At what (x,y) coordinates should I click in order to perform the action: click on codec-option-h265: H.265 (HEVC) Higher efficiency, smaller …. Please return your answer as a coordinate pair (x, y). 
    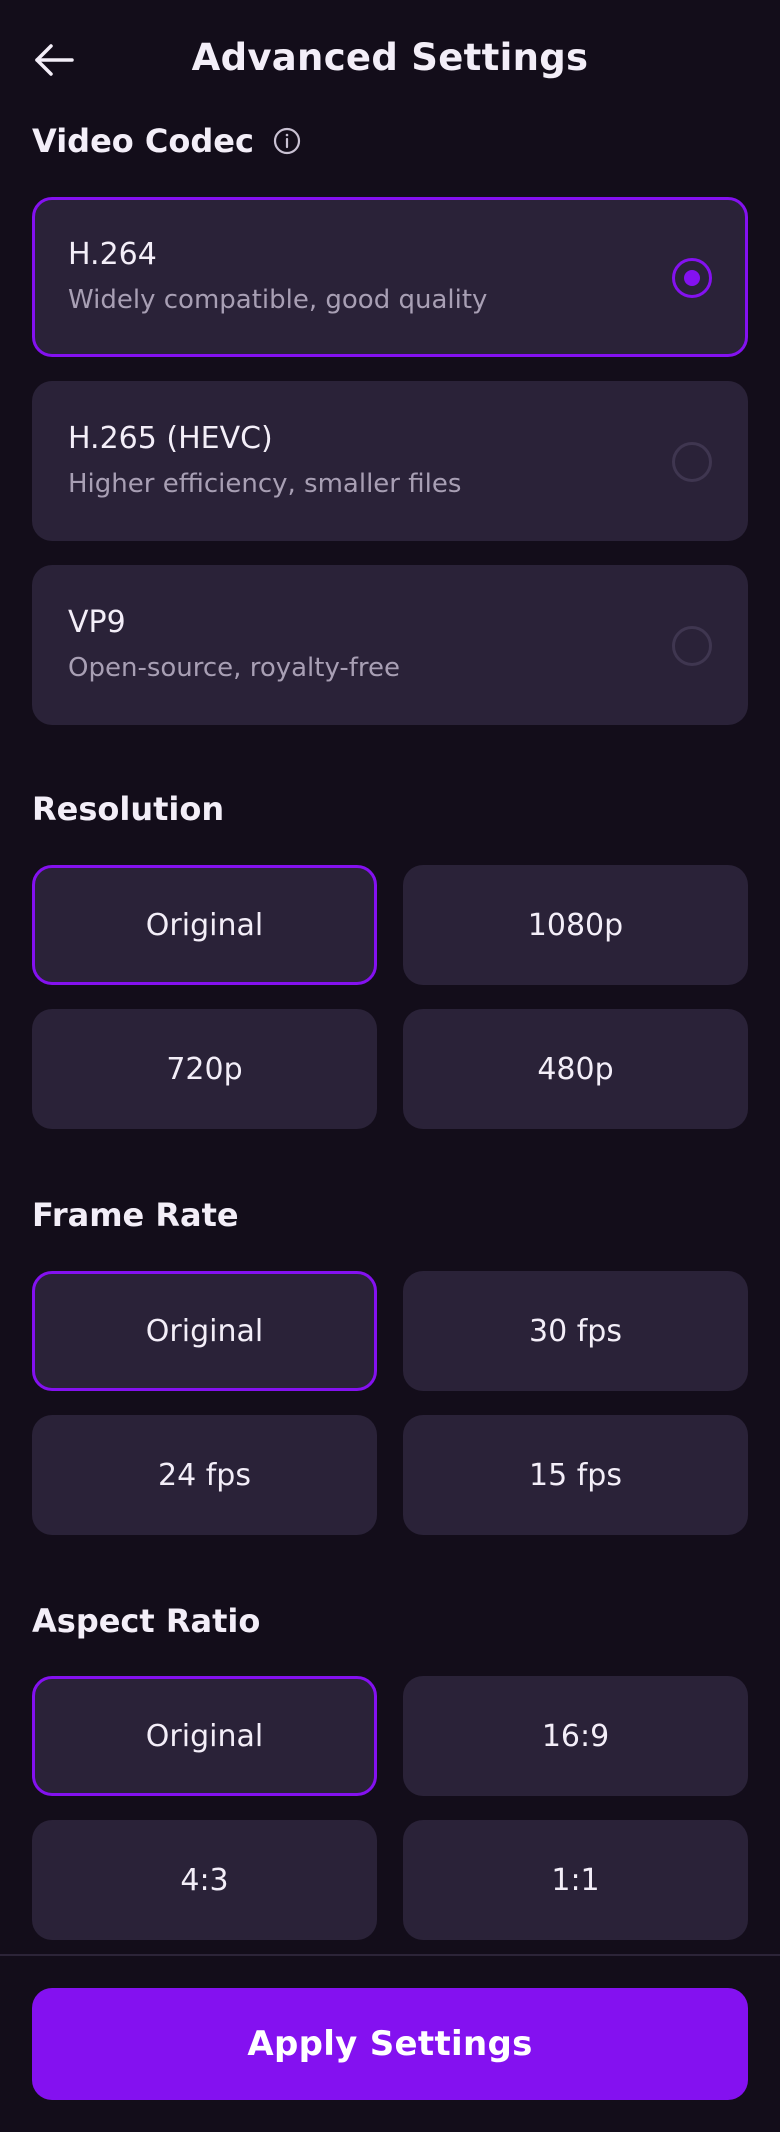
    Looking at the image, I should click on (390, 461).